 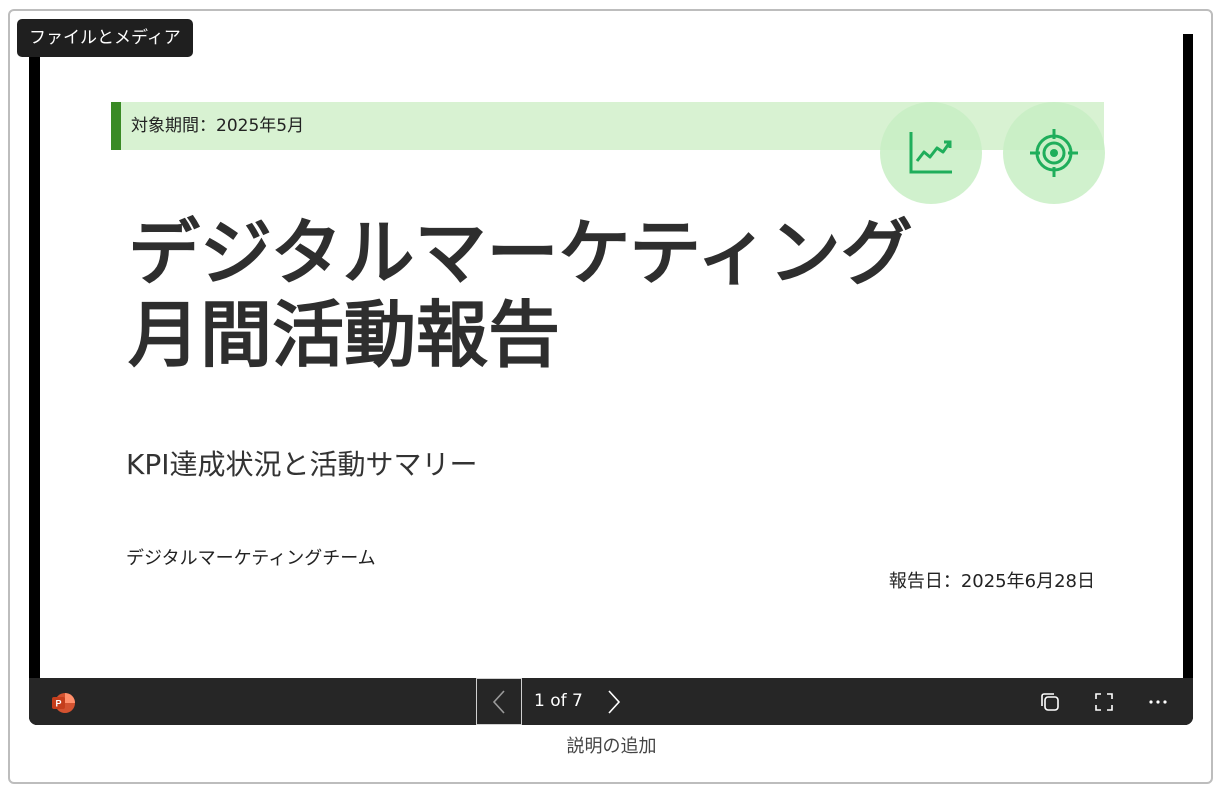 I want to click on copy-button, so click(x=1050, y=701).